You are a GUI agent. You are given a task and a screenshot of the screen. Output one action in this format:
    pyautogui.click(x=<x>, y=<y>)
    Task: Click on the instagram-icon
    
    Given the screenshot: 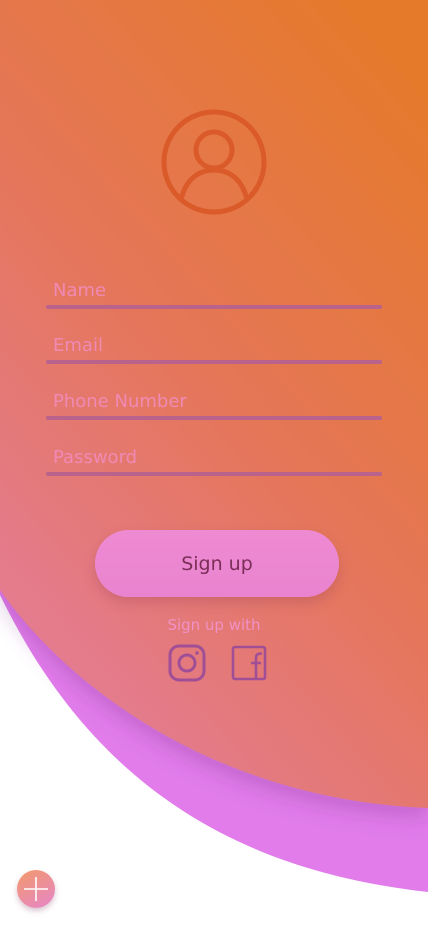 What is the action you would take?
    pyautogui.click(x=187, y=663)
    